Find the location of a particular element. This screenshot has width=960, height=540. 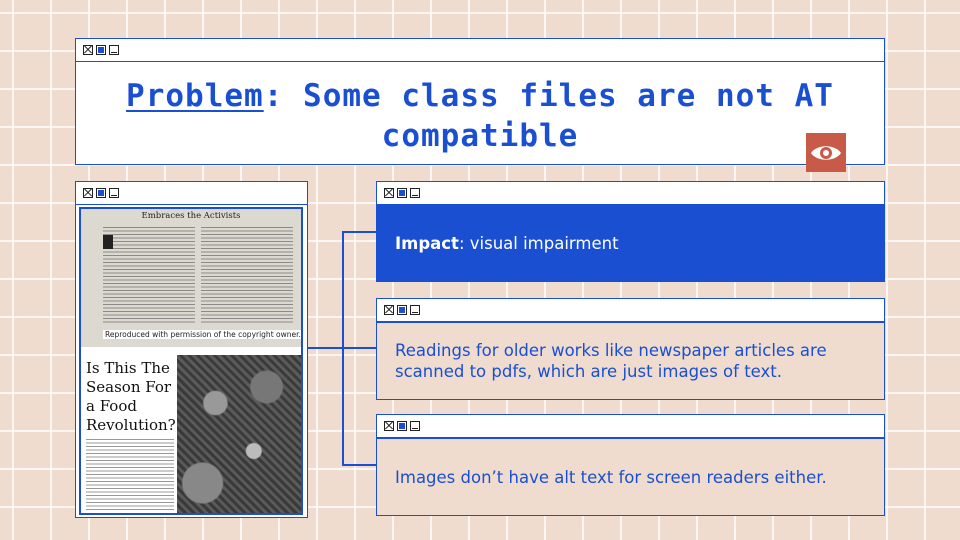

title-rest: : Some class files are not AT compatible is located at coordinates (548, 116).